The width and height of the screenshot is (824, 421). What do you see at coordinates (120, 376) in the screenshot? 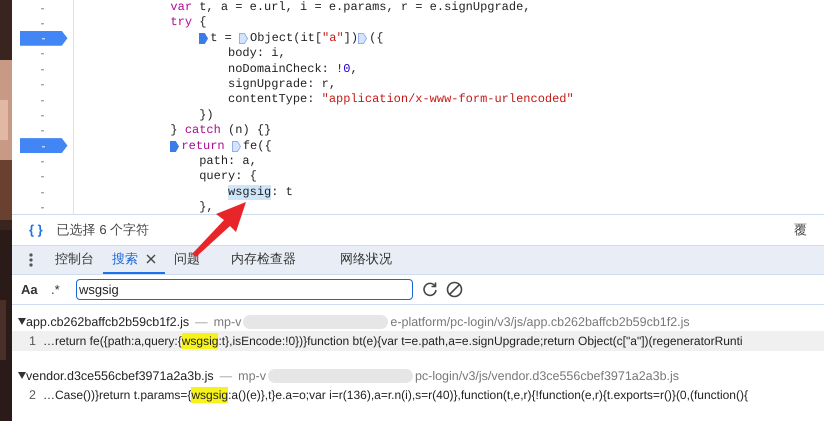
I see `file-name: vendor.d3ce556cbef3971a2a3b.js` at bounding box center [120, 376].